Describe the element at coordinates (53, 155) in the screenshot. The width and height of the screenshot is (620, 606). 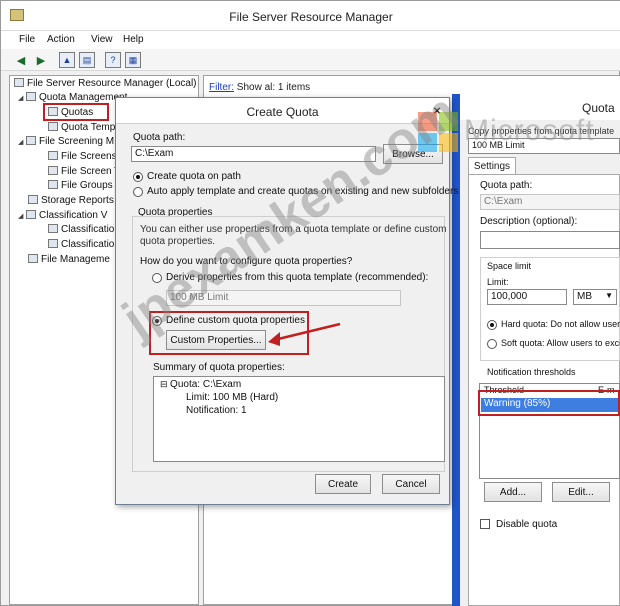
I see `screen-icon` at that location.